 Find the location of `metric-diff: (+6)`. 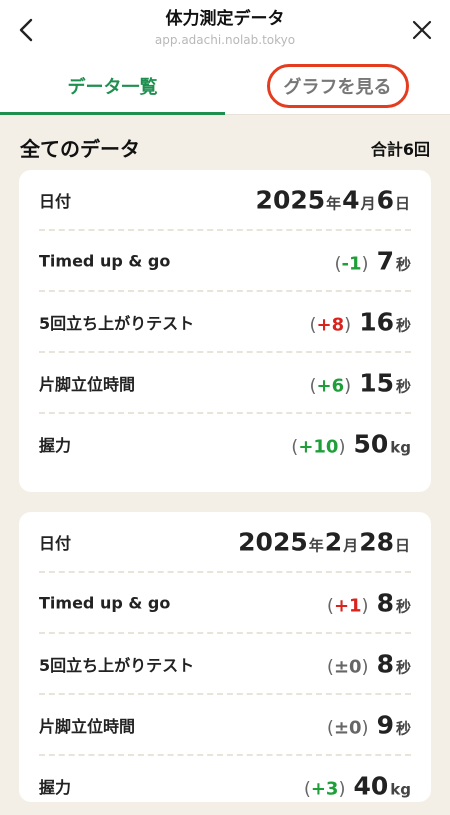

metric-diff: (+6) is located at coordinates (330, 385).